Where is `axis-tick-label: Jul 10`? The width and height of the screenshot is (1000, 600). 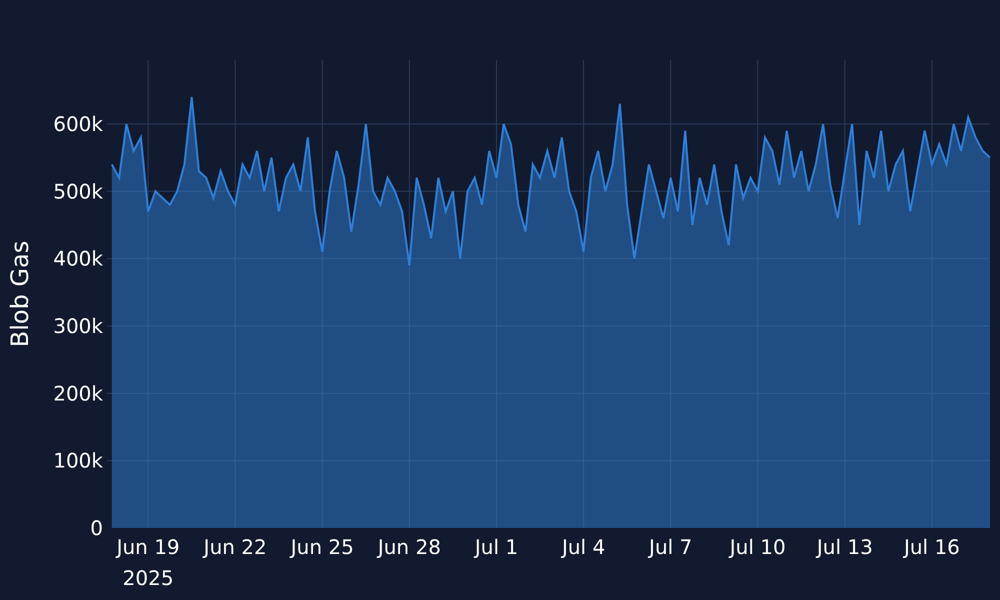
axis-tick-label: Jul 10 is located at coordinates (758, 547).